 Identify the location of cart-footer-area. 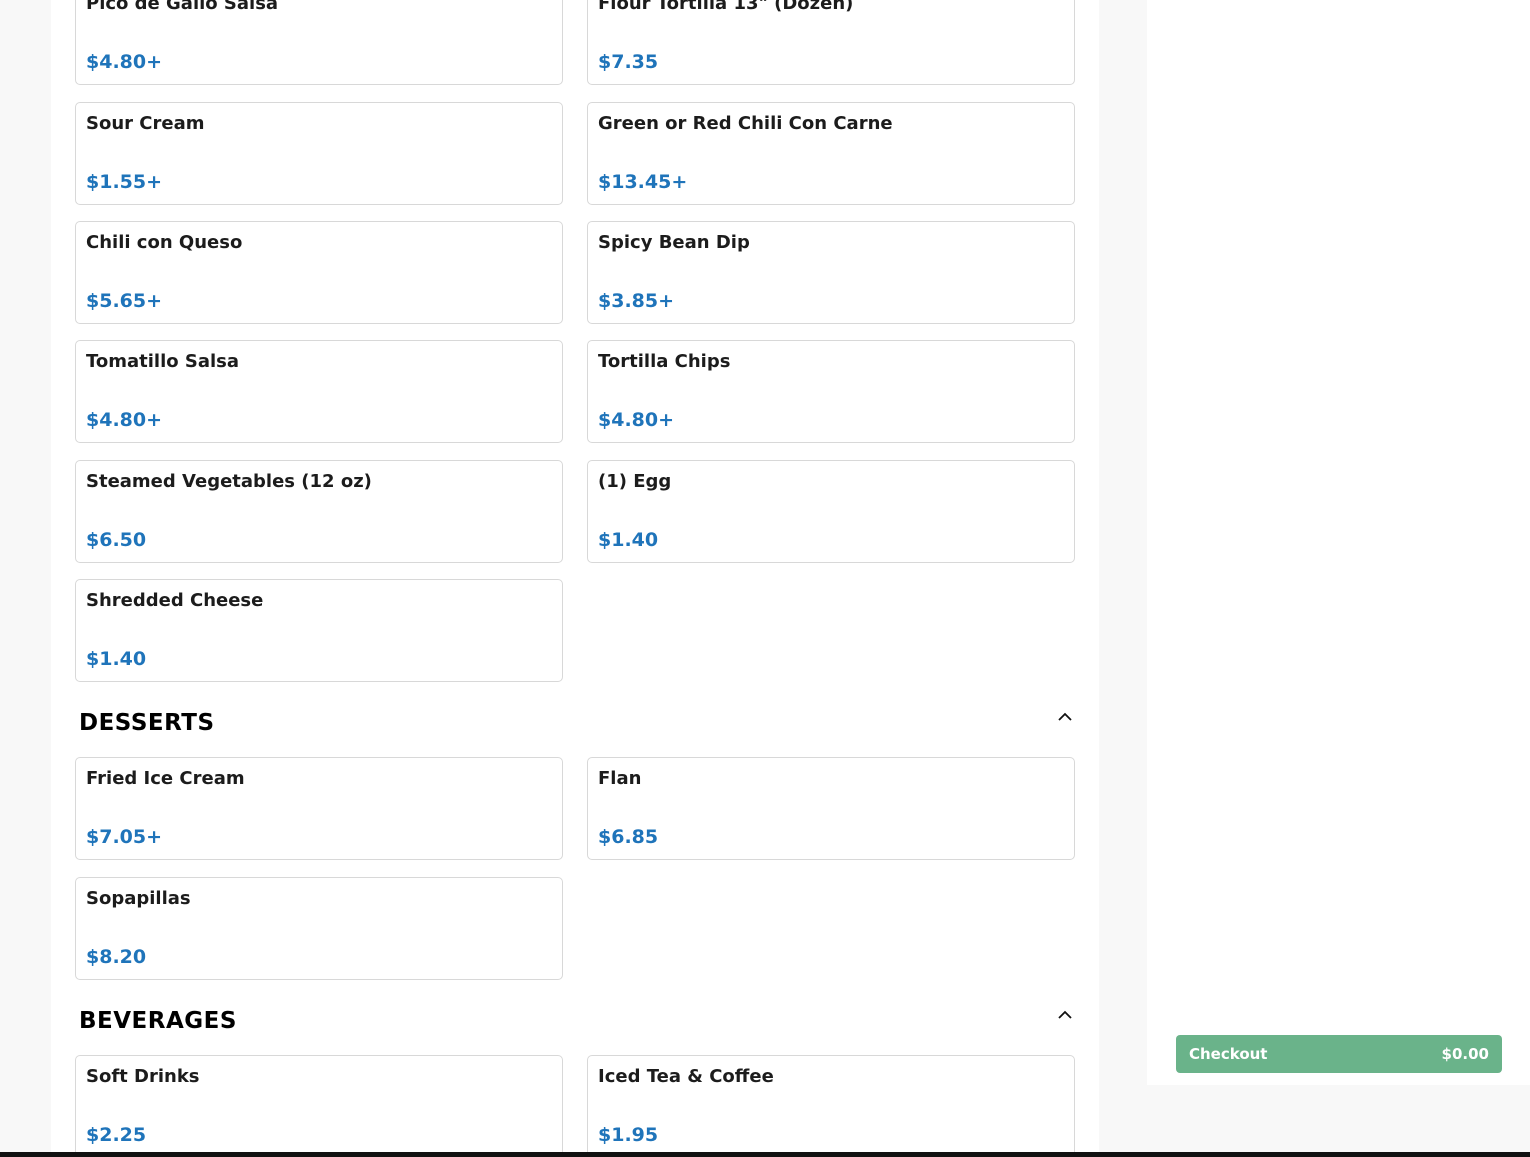
(1338, 1121).